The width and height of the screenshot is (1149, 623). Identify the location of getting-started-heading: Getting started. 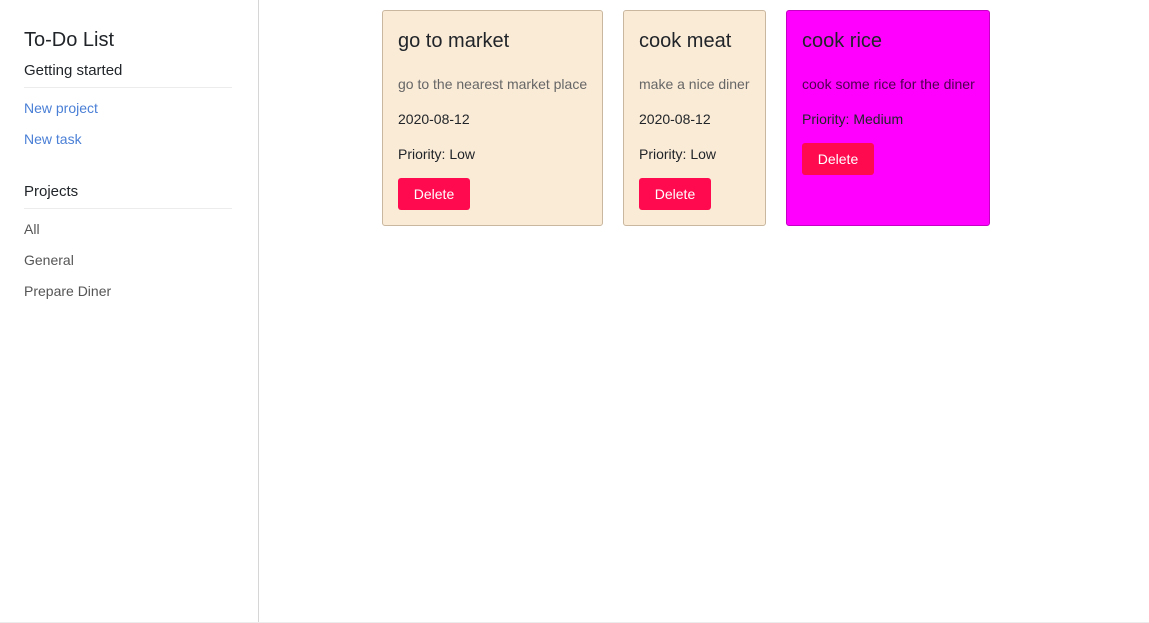
(73, 70).